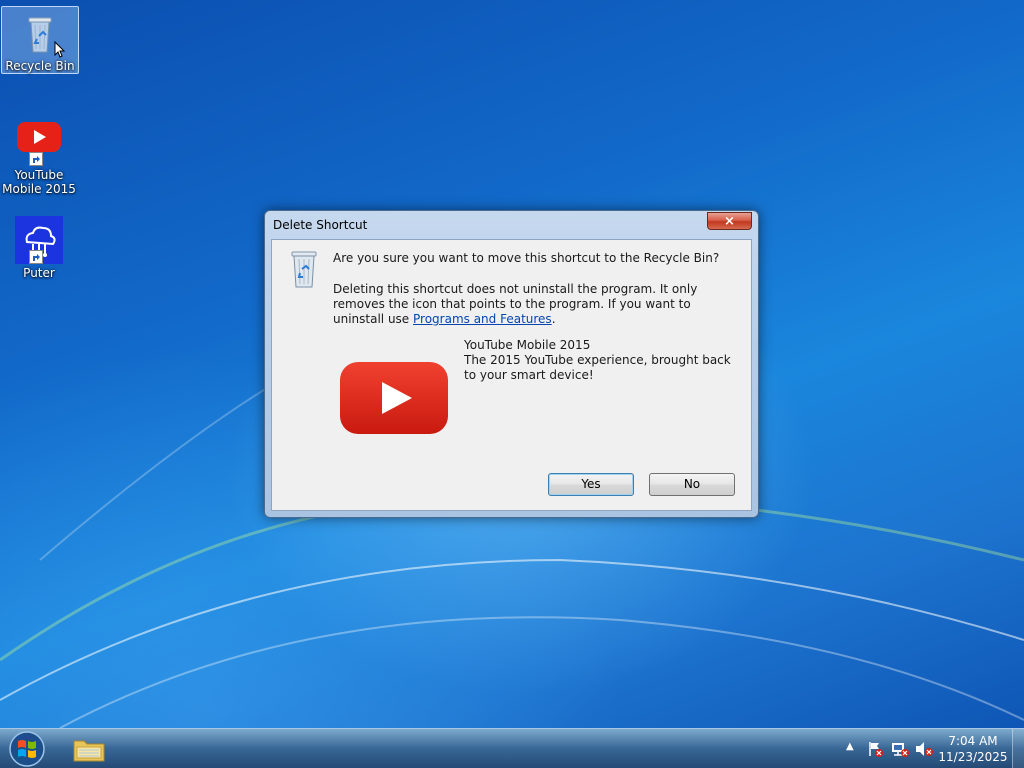 The width and height of the screenshot is (1024, 768). I want to click on tray-overflow-icon: ▲, so click(850, 746).